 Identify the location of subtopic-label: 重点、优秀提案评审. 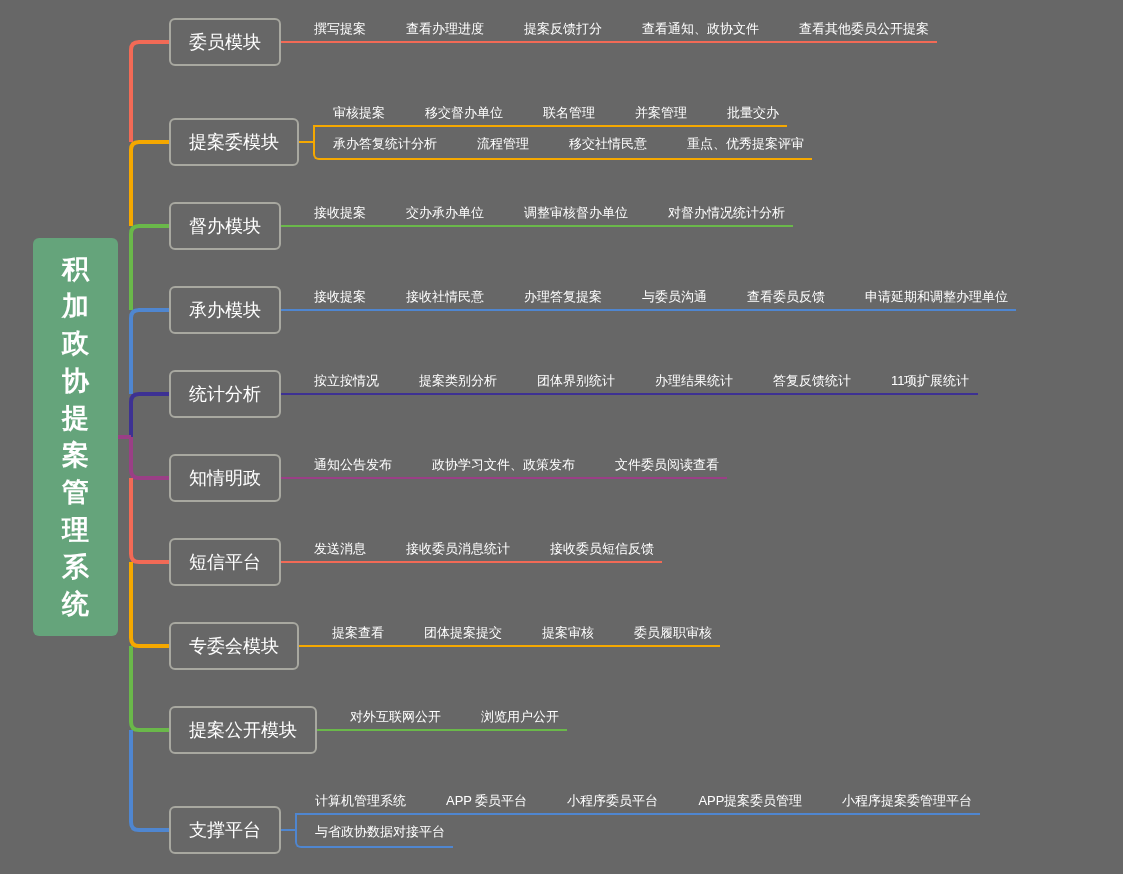
(745, 144).